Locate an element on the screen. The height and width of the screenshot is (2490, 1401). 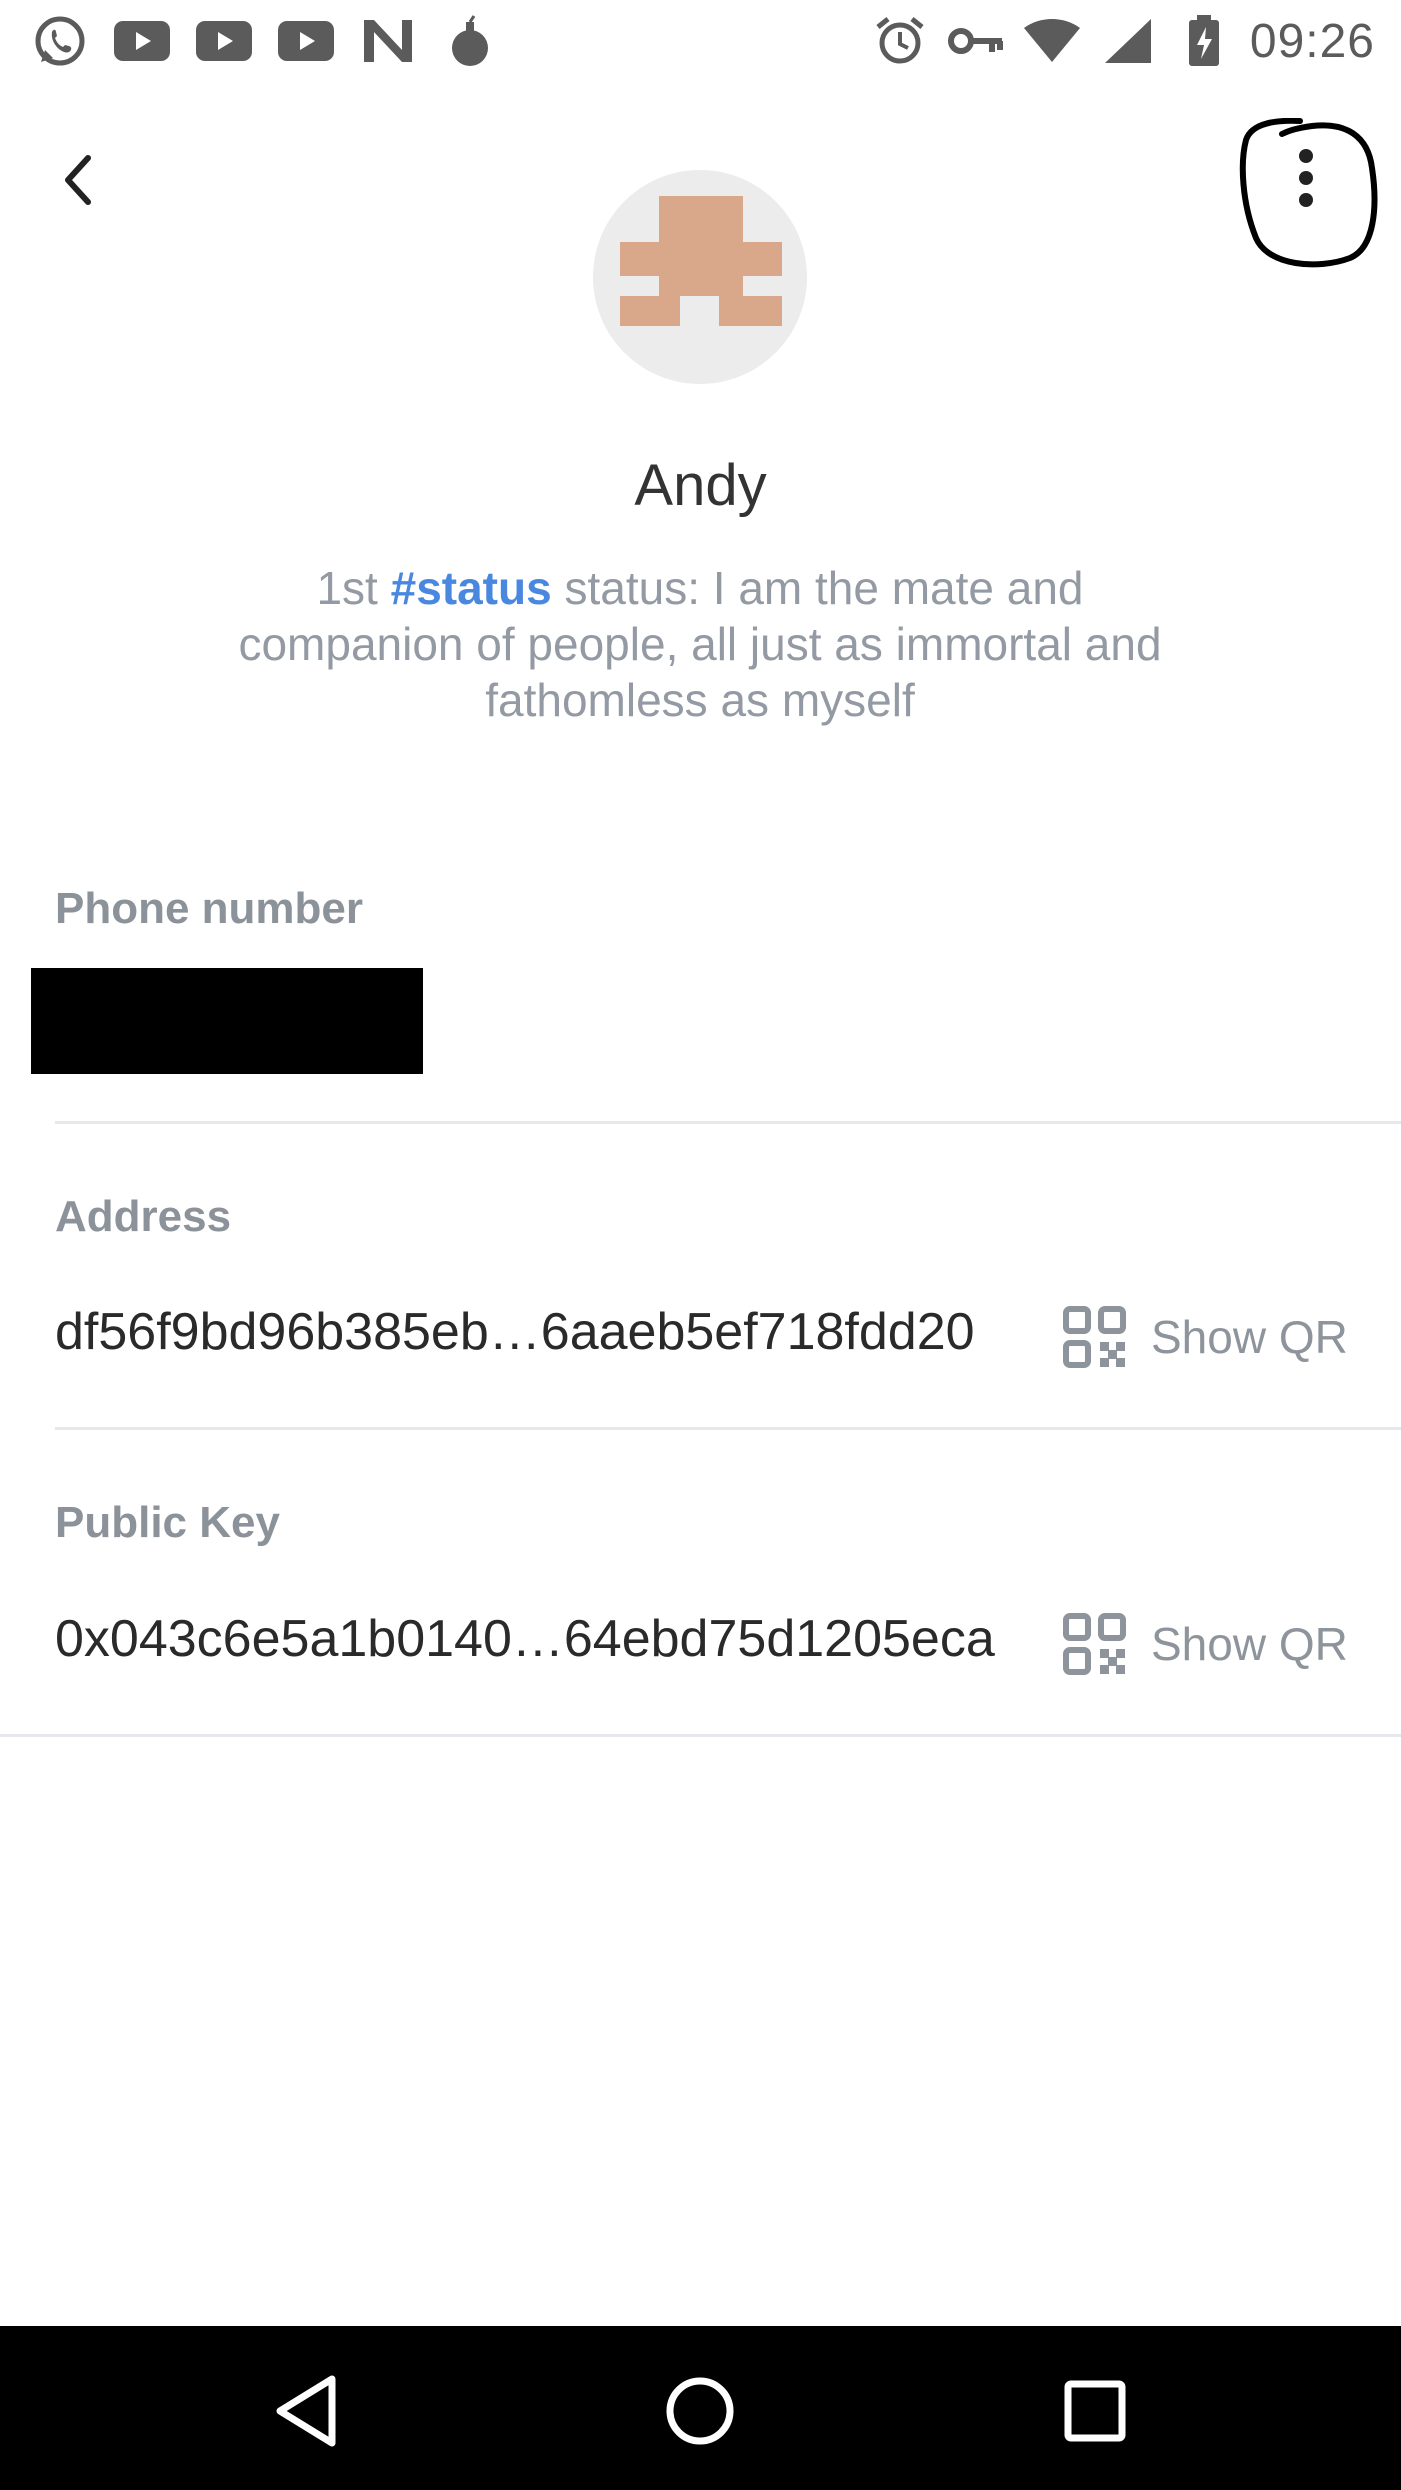
more-options-button is located at coordinates (1308, 195).